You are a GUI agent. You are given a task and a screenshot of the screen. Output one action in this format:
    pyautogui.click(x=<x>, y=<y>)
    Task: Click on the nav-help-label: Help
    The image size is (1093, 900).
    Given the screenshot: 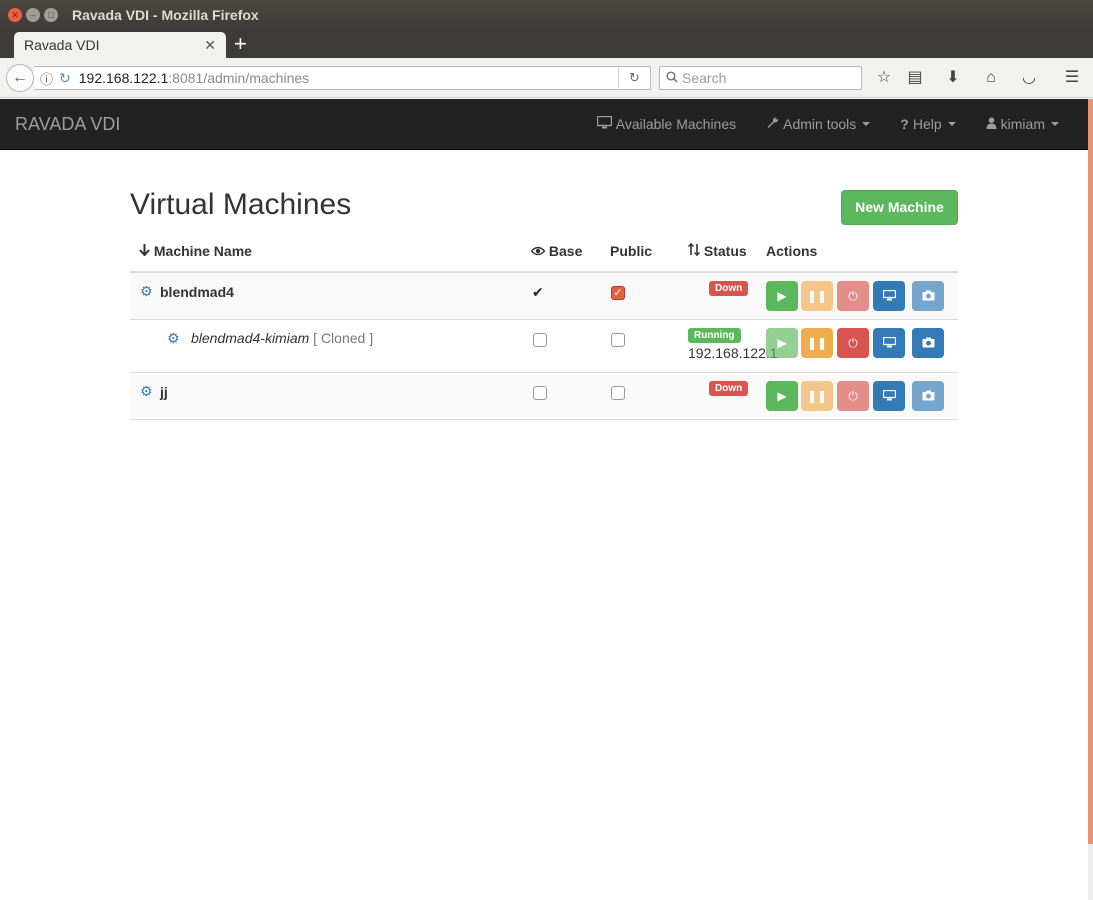 What is the action you would take?
    pyautogui.click(x=927, y=124)
    